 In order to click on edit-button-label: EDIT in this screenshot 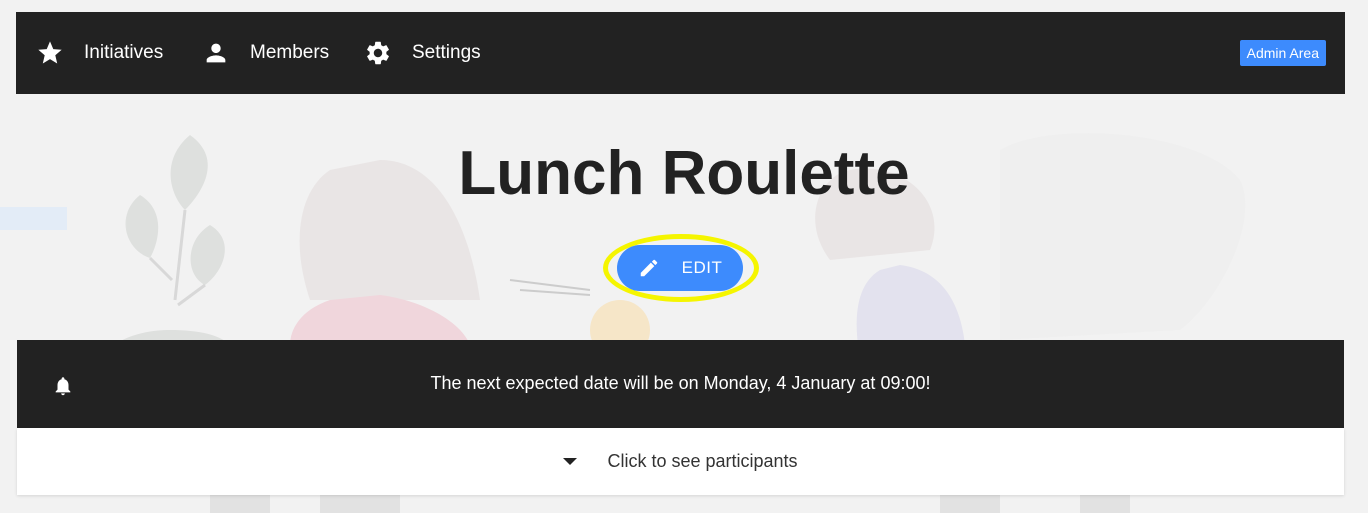, I will do `click(702, 267)`.